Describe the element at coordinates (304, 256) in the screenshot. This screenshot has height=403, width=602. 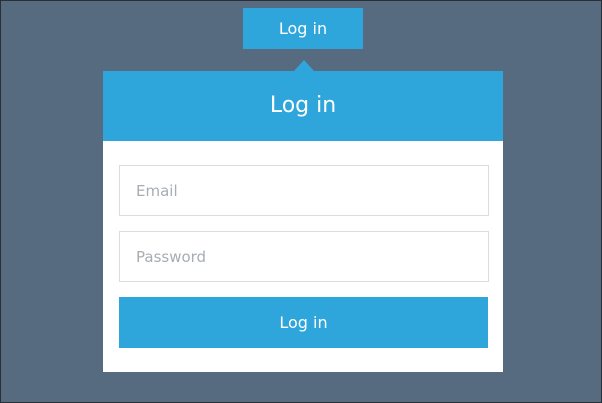
I see `password-field` at that location.